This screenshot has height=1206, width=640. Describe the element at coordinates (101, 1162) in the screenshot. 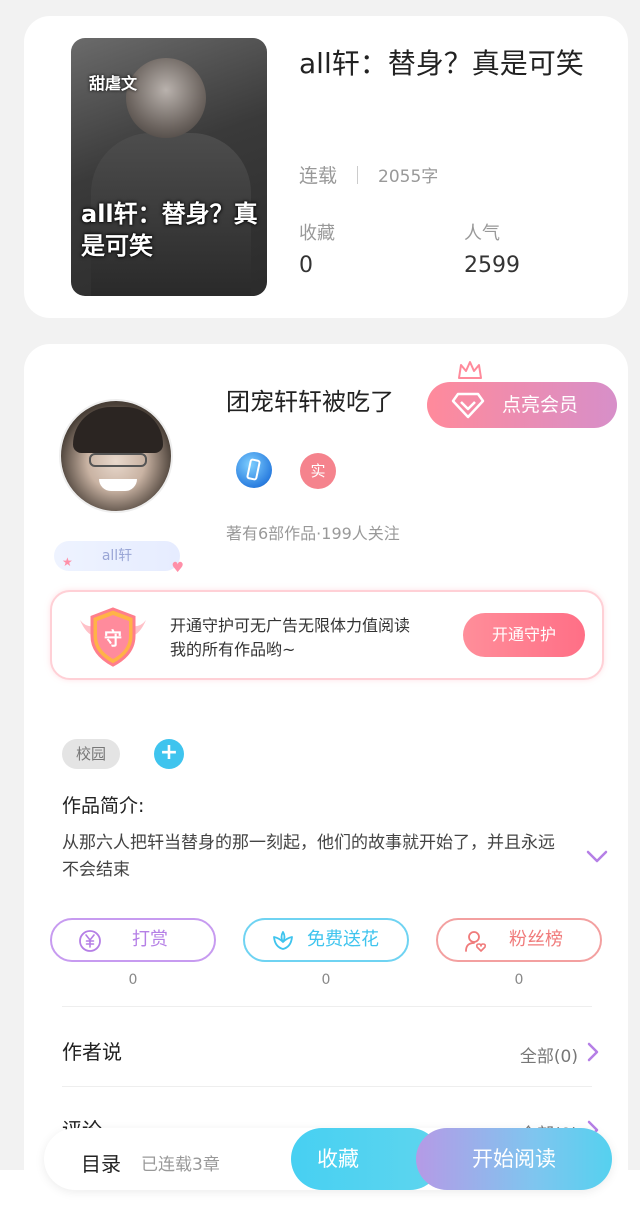

I see `toc-button: 目录` at that location.